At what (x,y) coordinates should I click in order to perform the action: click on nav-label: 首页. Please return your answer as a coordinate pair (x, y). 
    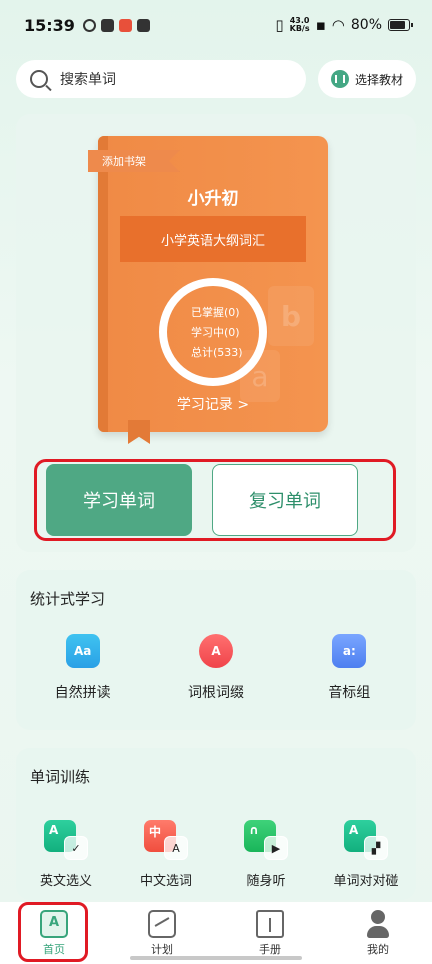
    Looking at the image, I should click on (54, 949).